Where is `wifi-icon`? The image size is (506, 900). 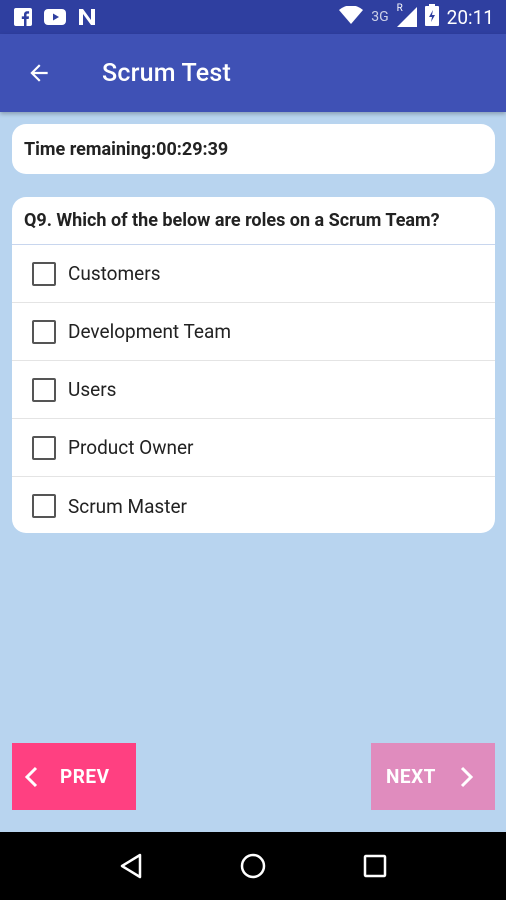
wifi-icon is located at coordinates (351, 16).